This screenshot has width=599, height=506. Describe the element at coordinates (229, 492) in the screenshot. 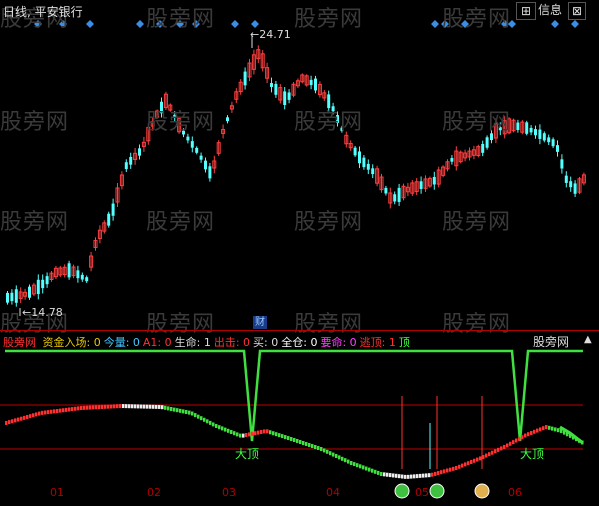

I see `x-axis-label: 03` at that location.